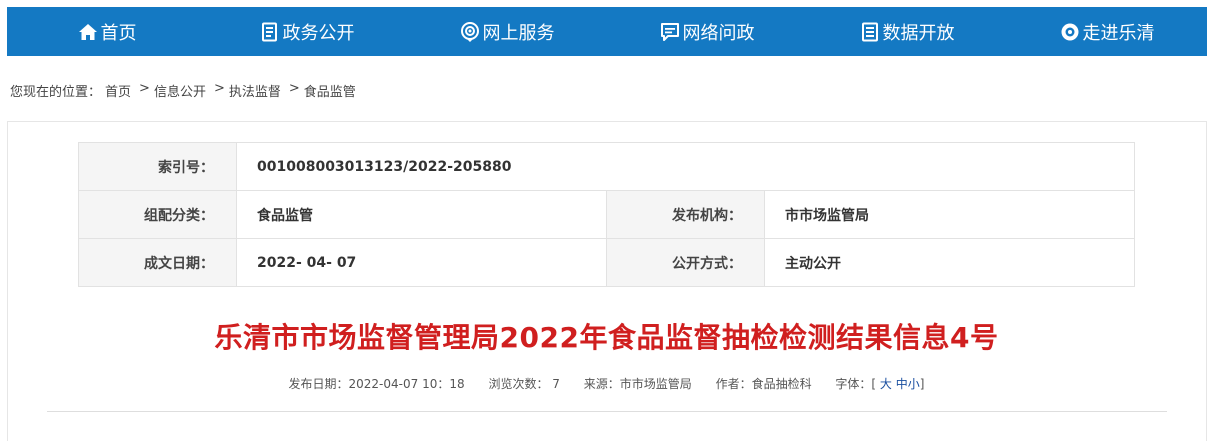  I want to click on category-value: 食品监管, so click(421, 214).